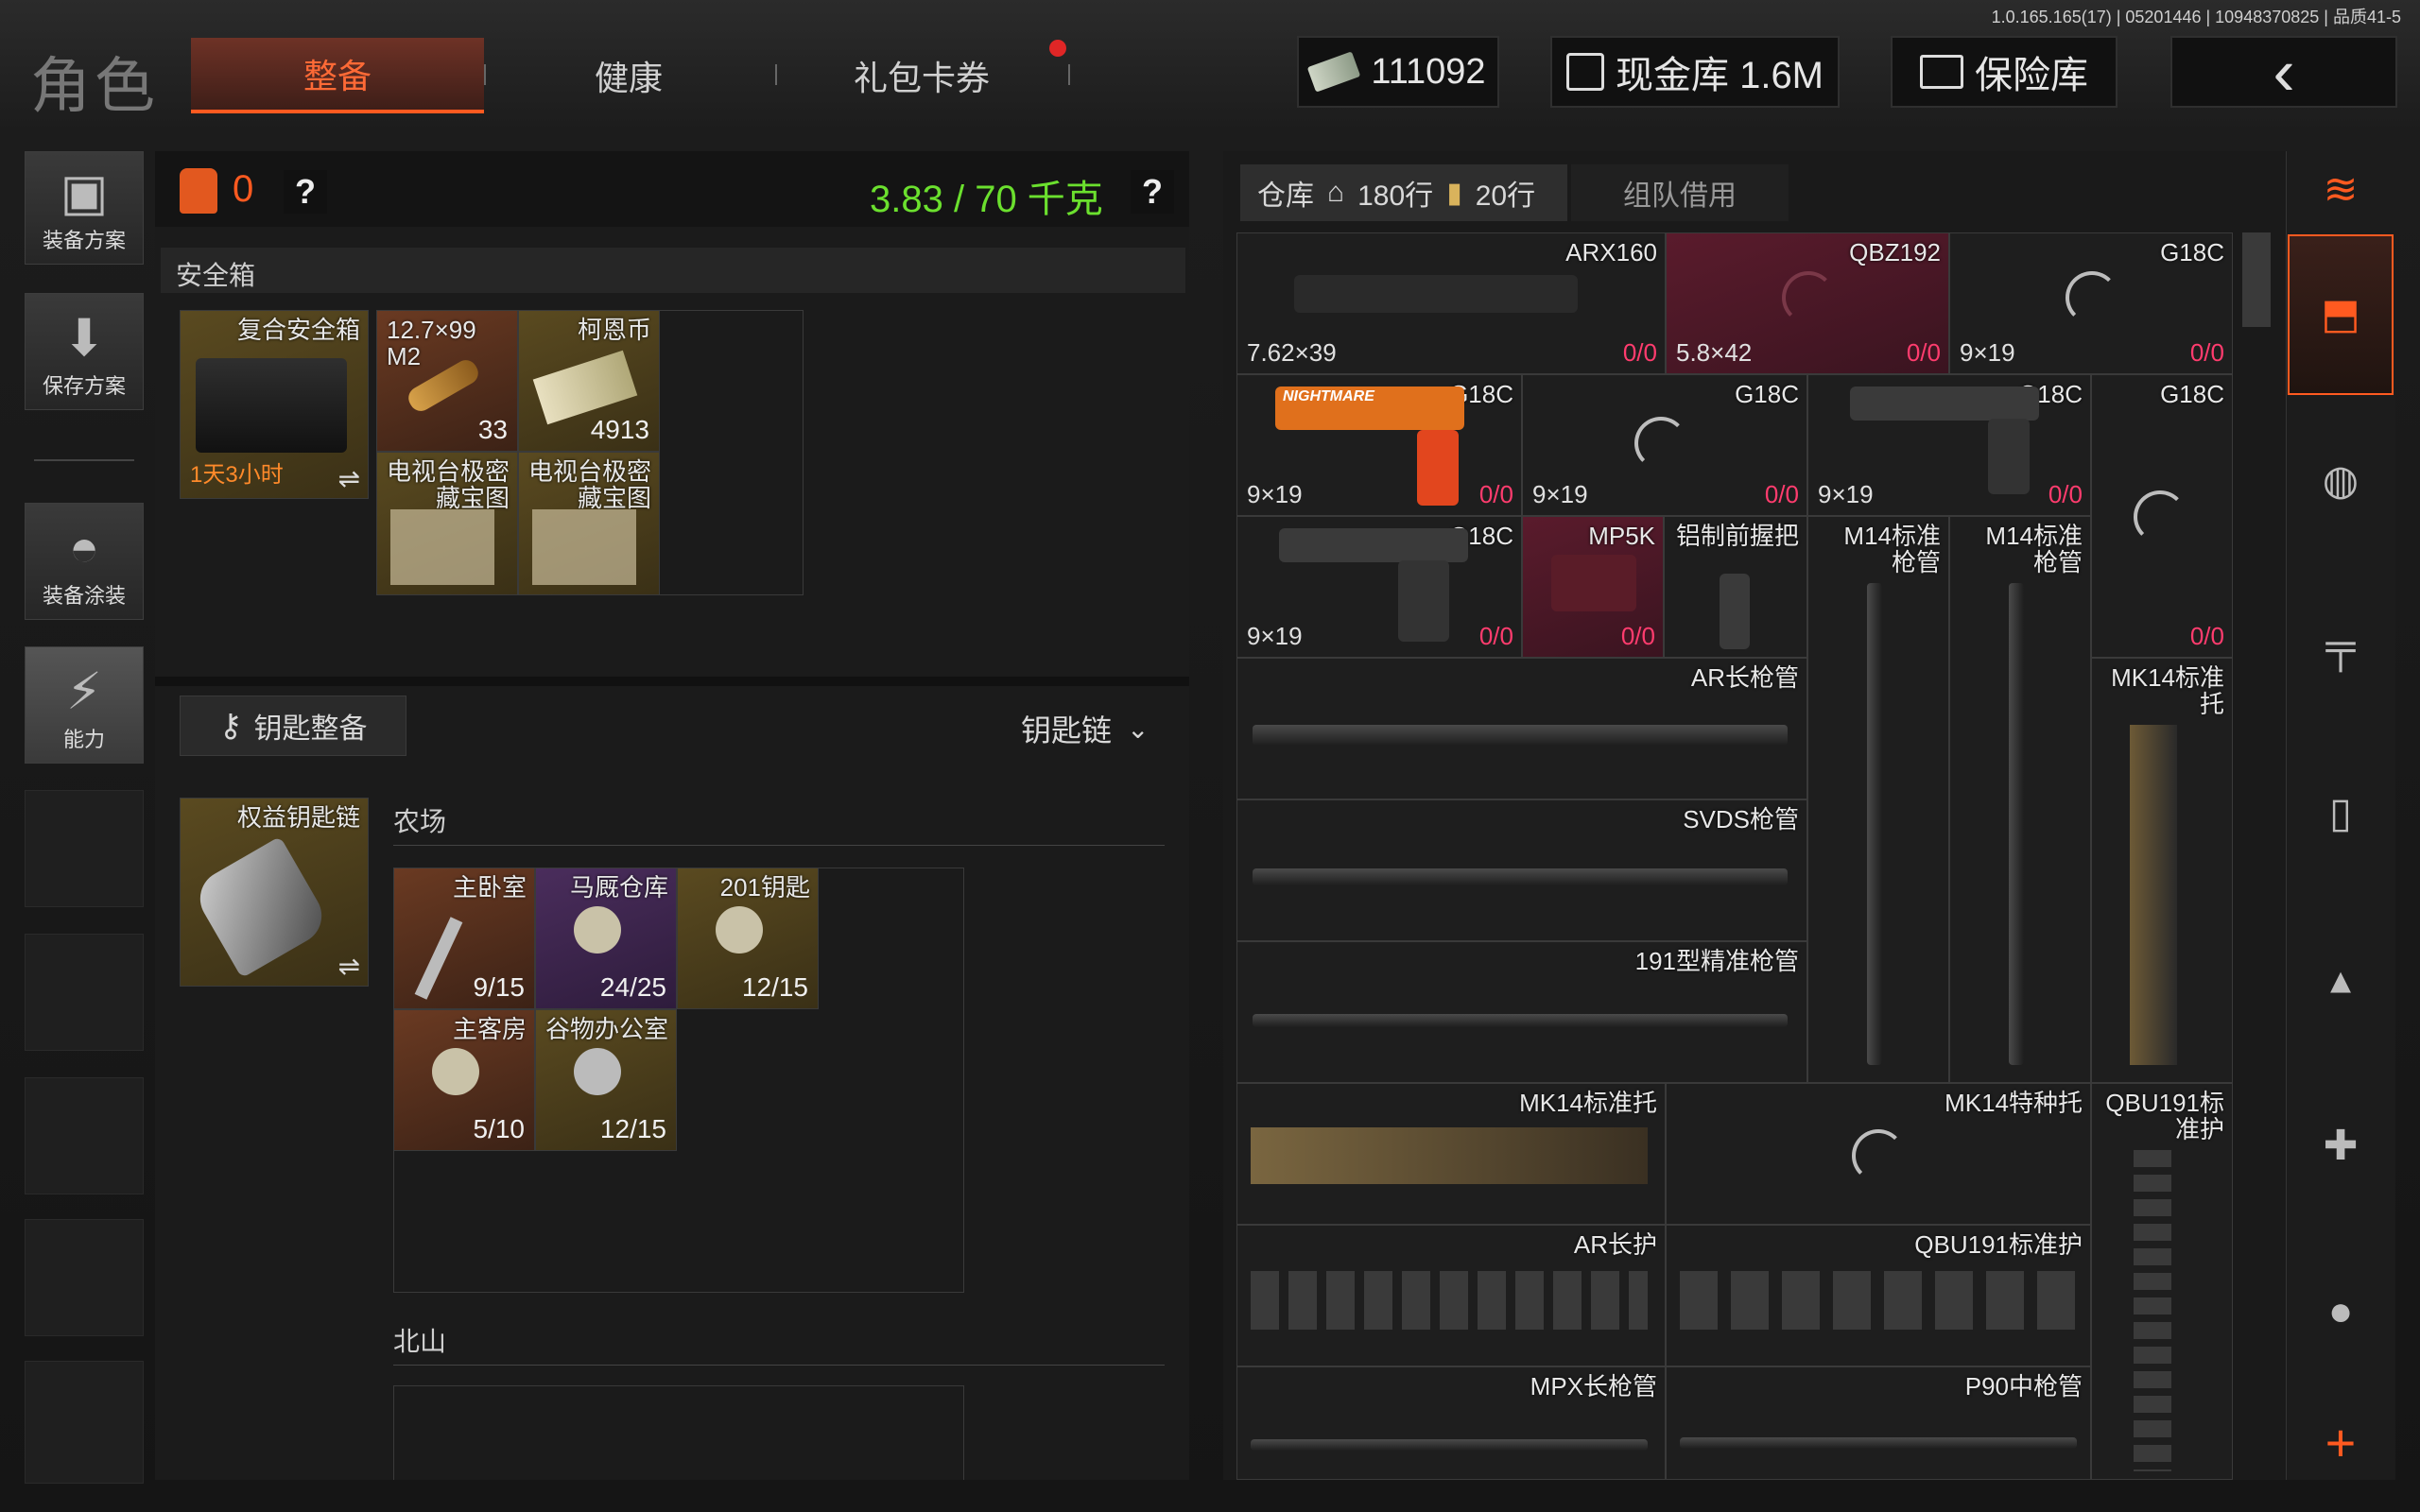  What do you see at coordinates (1451, 303) in the screenshot?
I see `item-arx160: ARX160 7.62×39 0/0` at bounding box center [1451, 303].